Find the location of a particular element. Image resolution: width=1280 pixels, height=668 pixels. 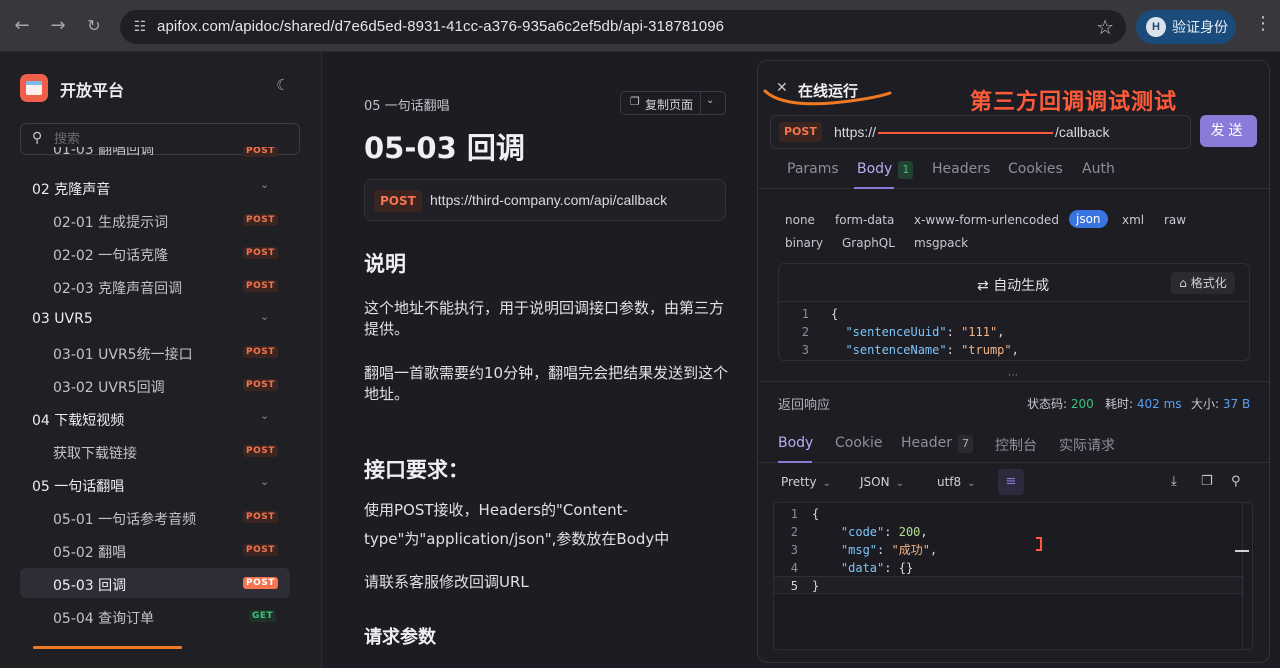

tab-headers: Headers is located at coordinates (961, 169).